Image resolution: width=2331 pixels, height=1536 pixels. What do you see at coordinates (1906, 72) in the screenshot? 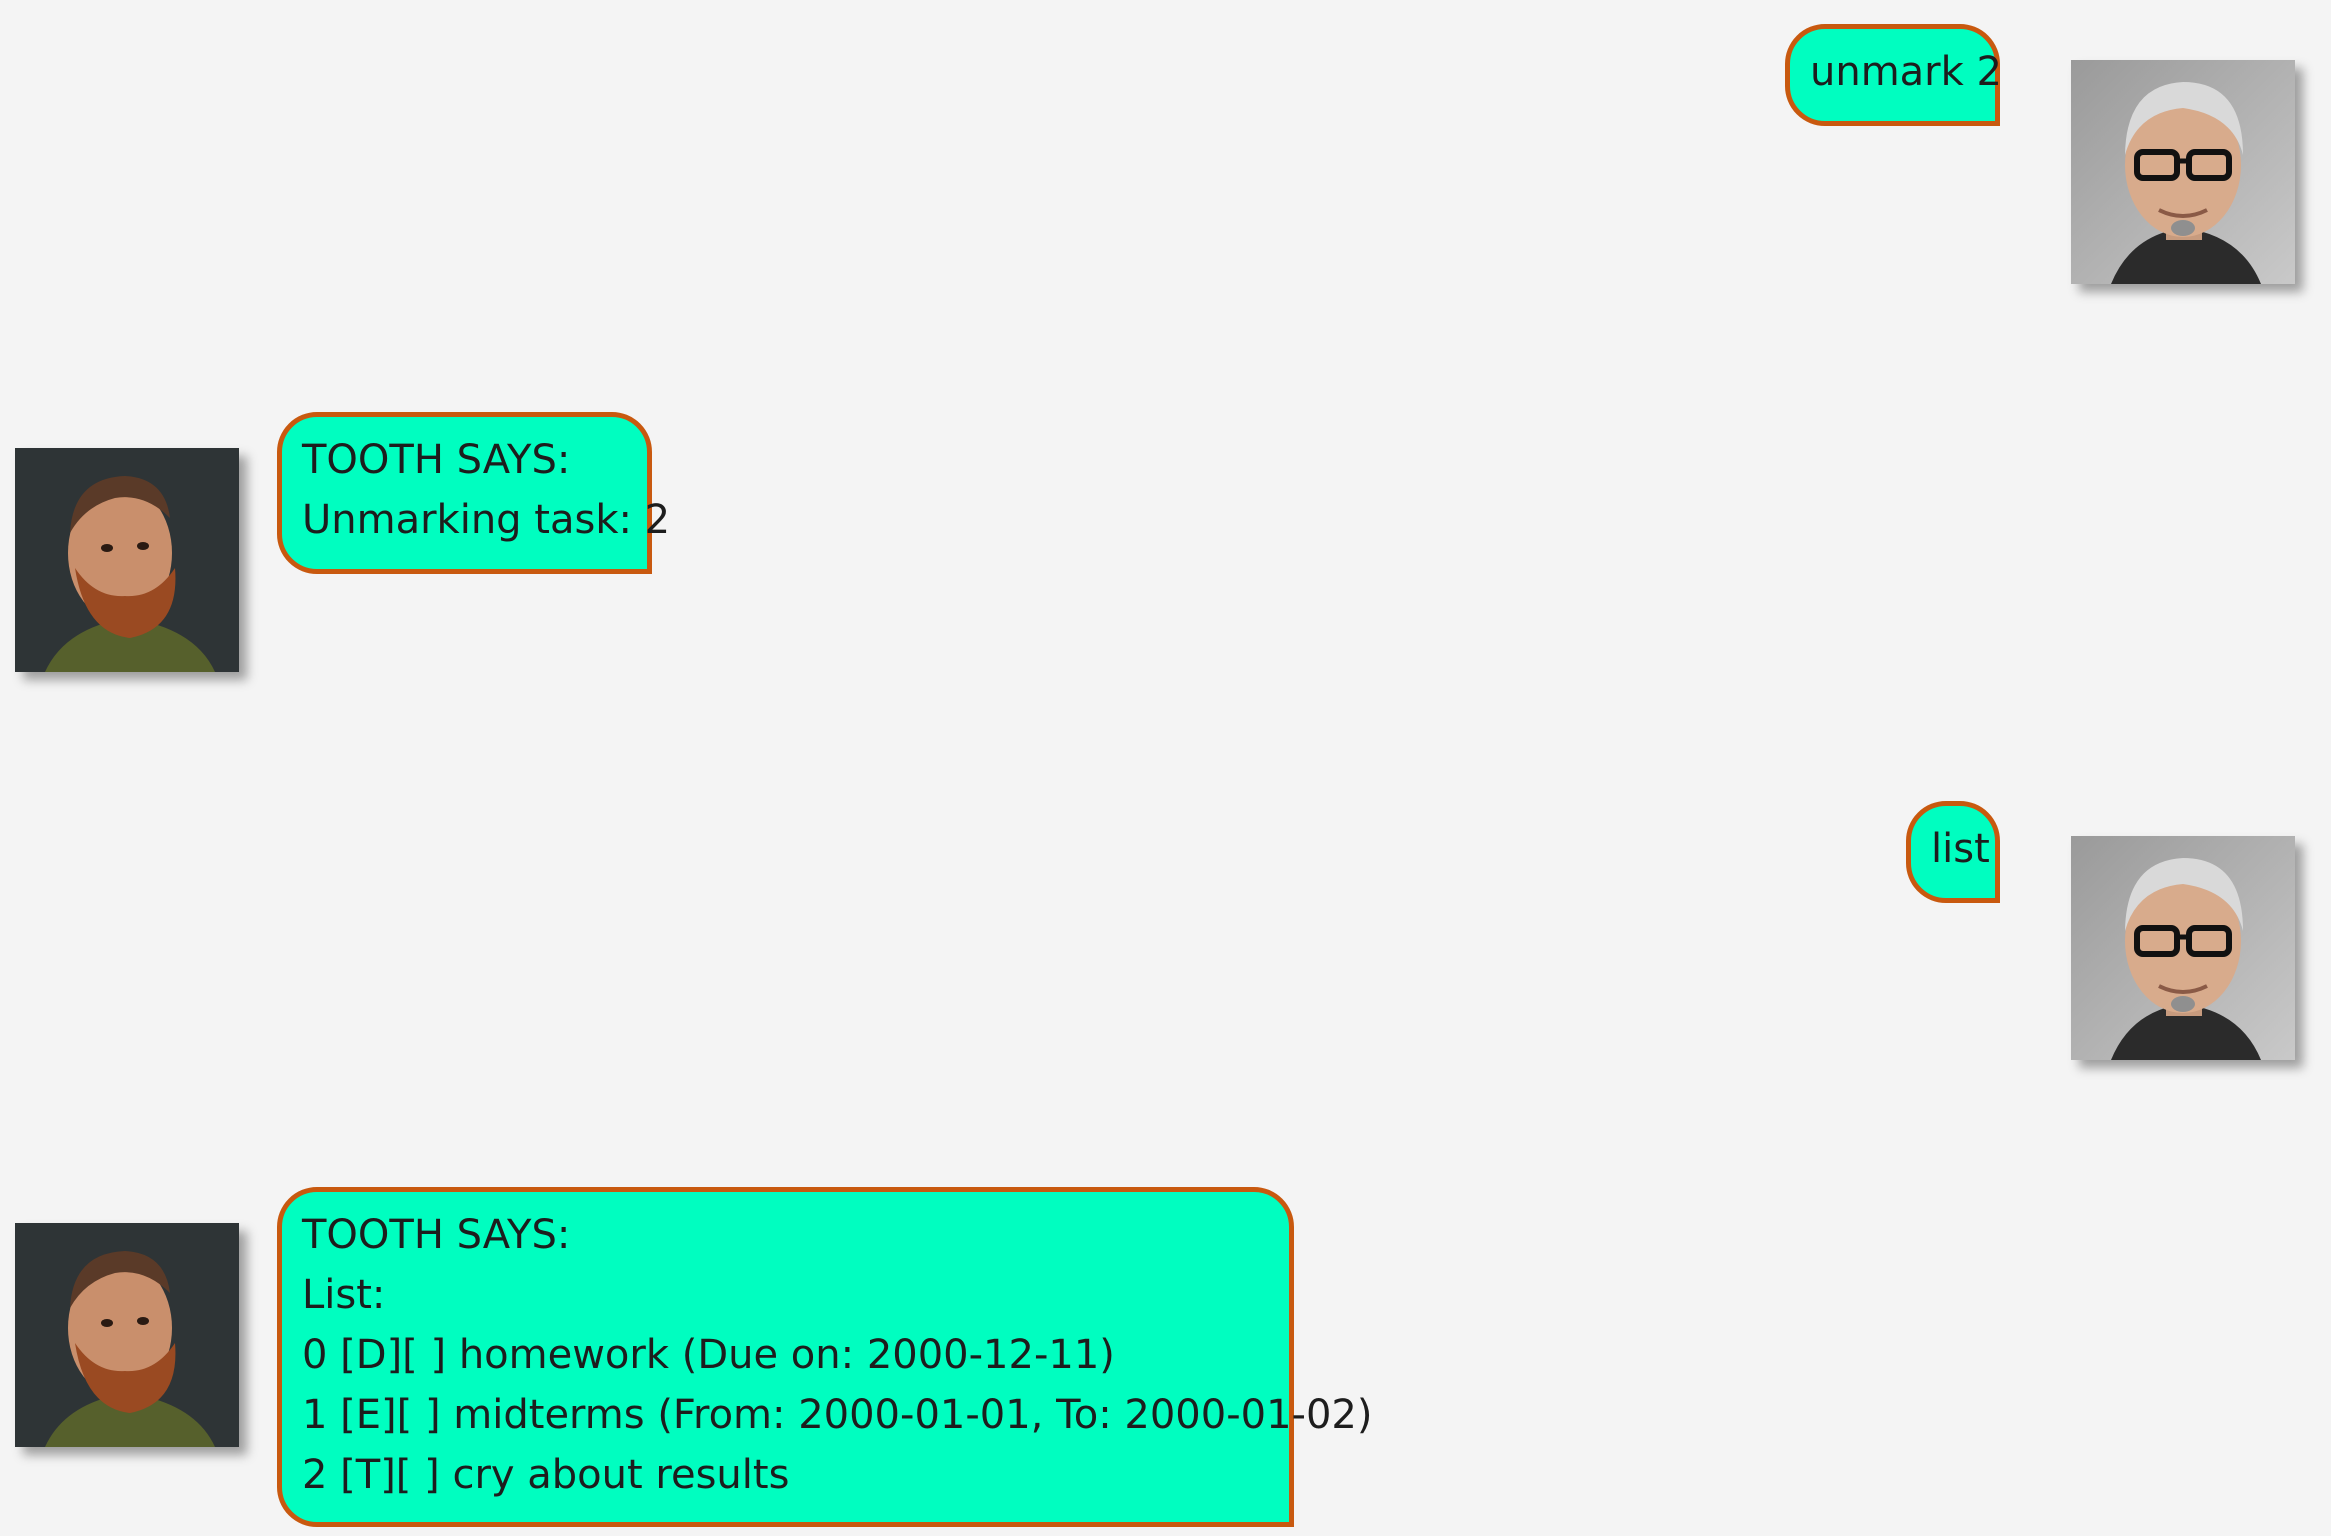
I see `message-text: unmark 2` at bounding box center [1906, 72].